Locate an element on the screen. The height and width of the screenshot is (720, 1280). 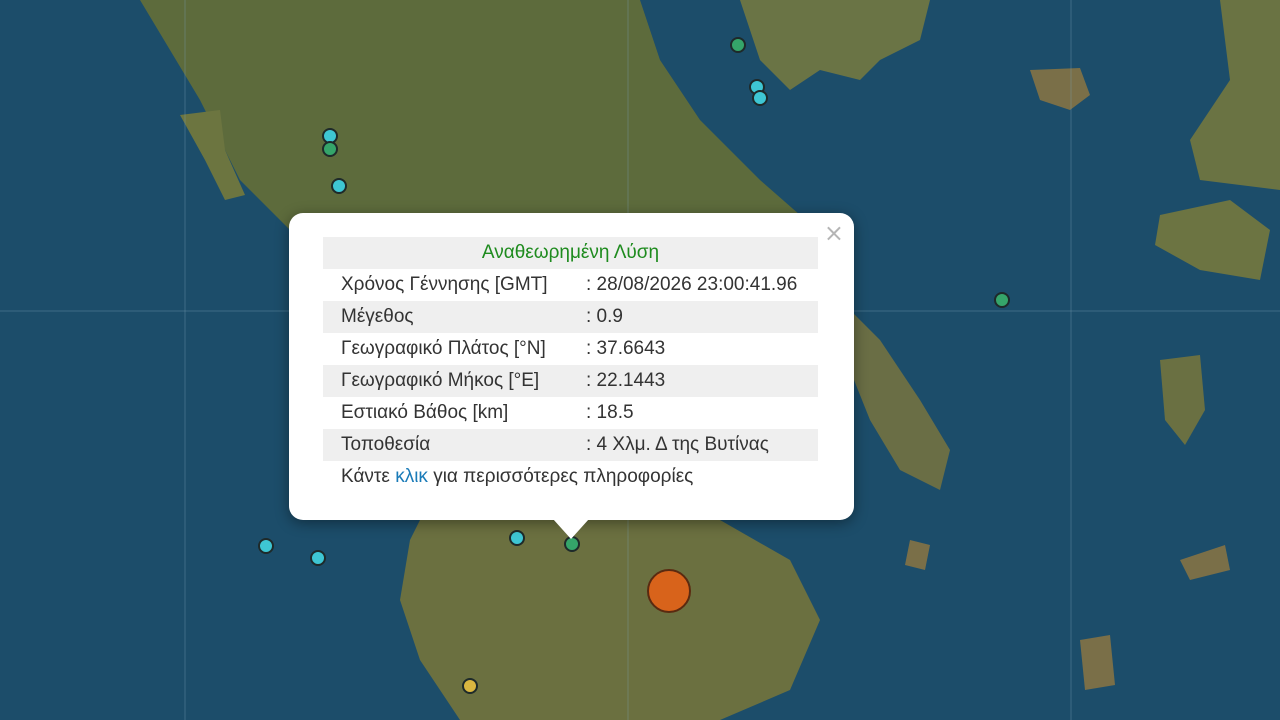
location-label: Τοποθεσία is located at coordinates (454, 445).